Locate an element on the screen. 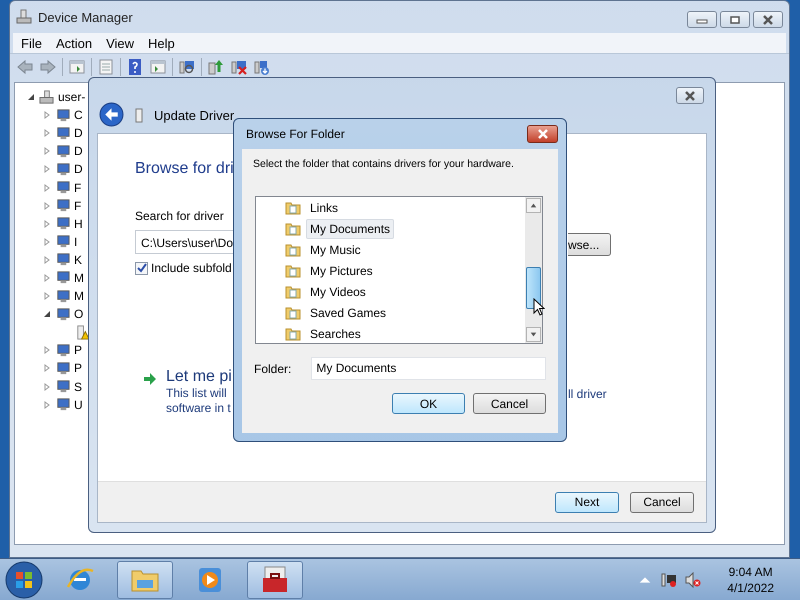 Image resolution: width=800 pixels, height=600 pixels. minimize-button is located at coordinates (702, 19).